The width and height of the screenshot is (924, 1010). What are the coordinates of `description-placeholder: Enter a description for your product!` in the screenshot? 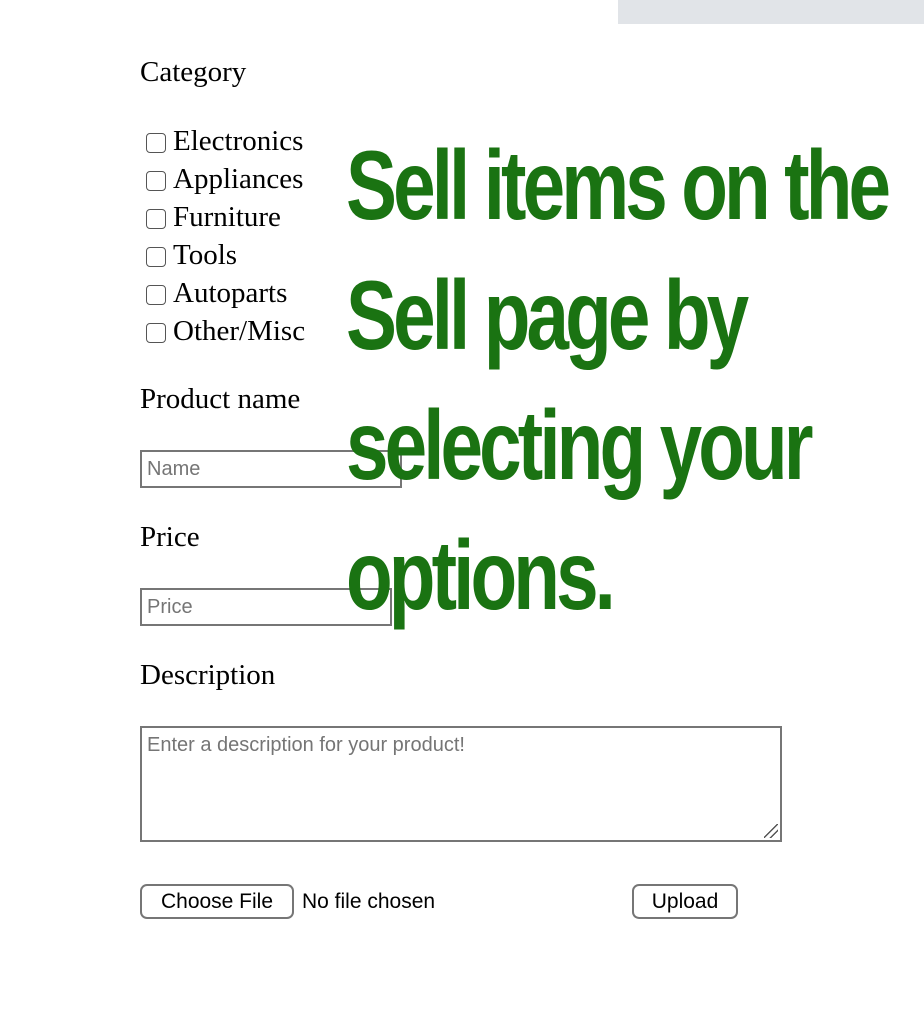 It's located at (306, 745).